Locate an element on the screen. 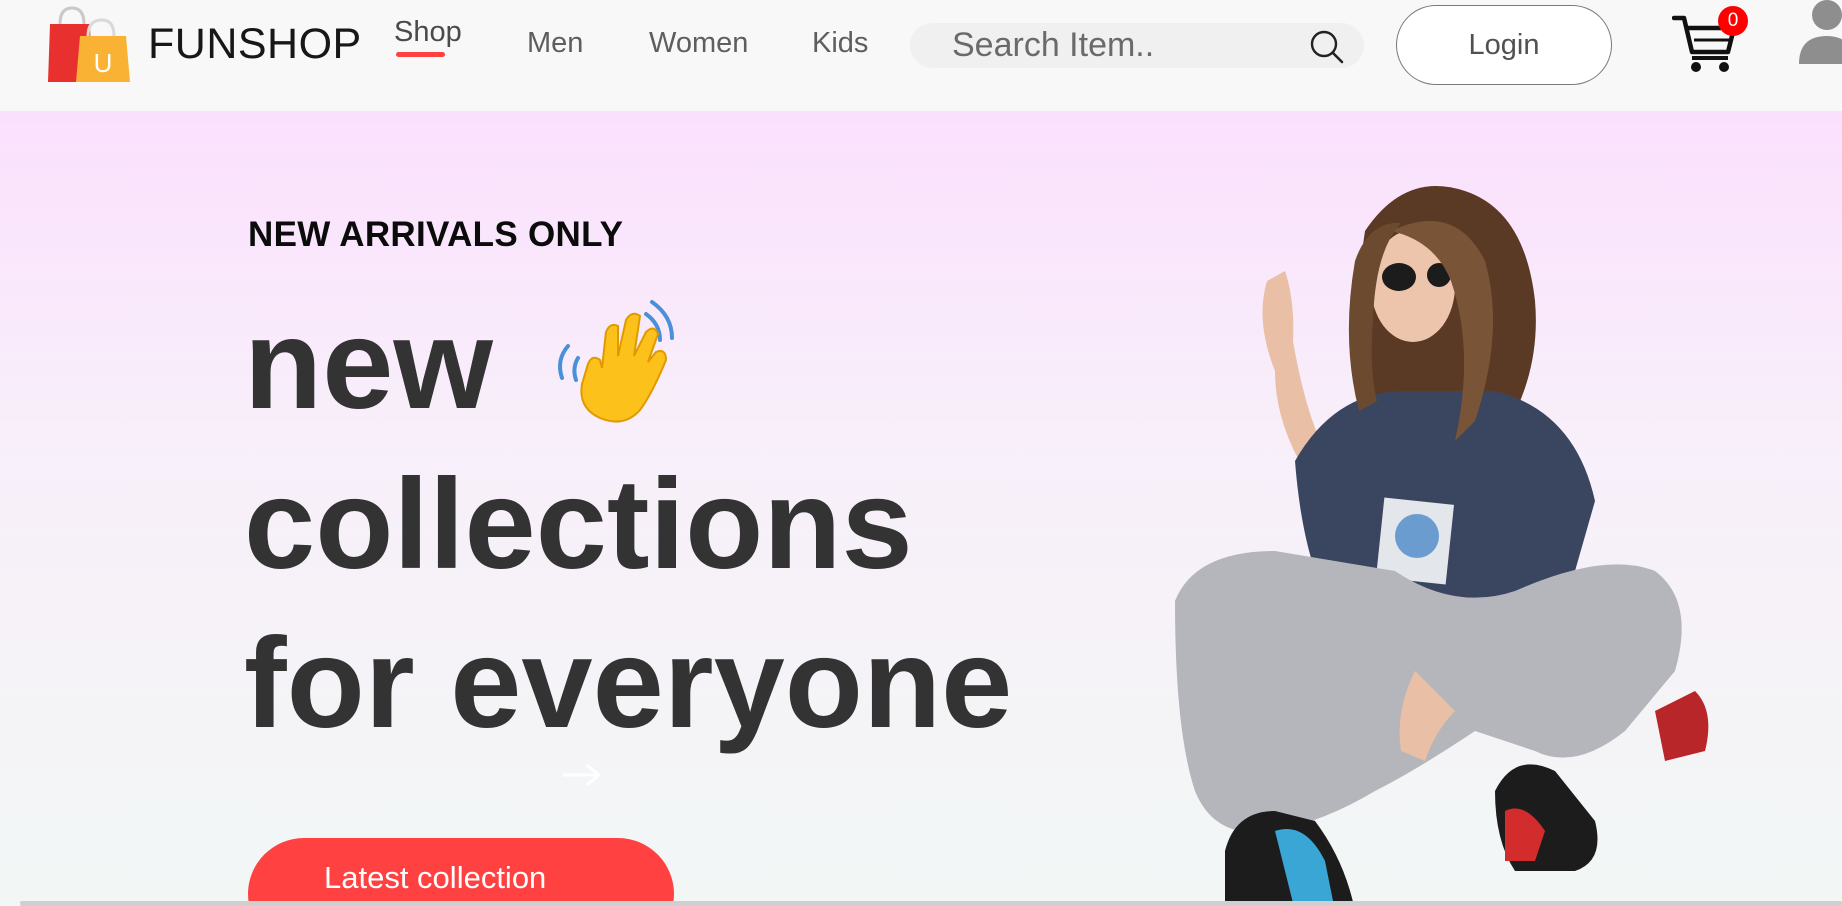  user-icon is located at coordinates (1818, 32).